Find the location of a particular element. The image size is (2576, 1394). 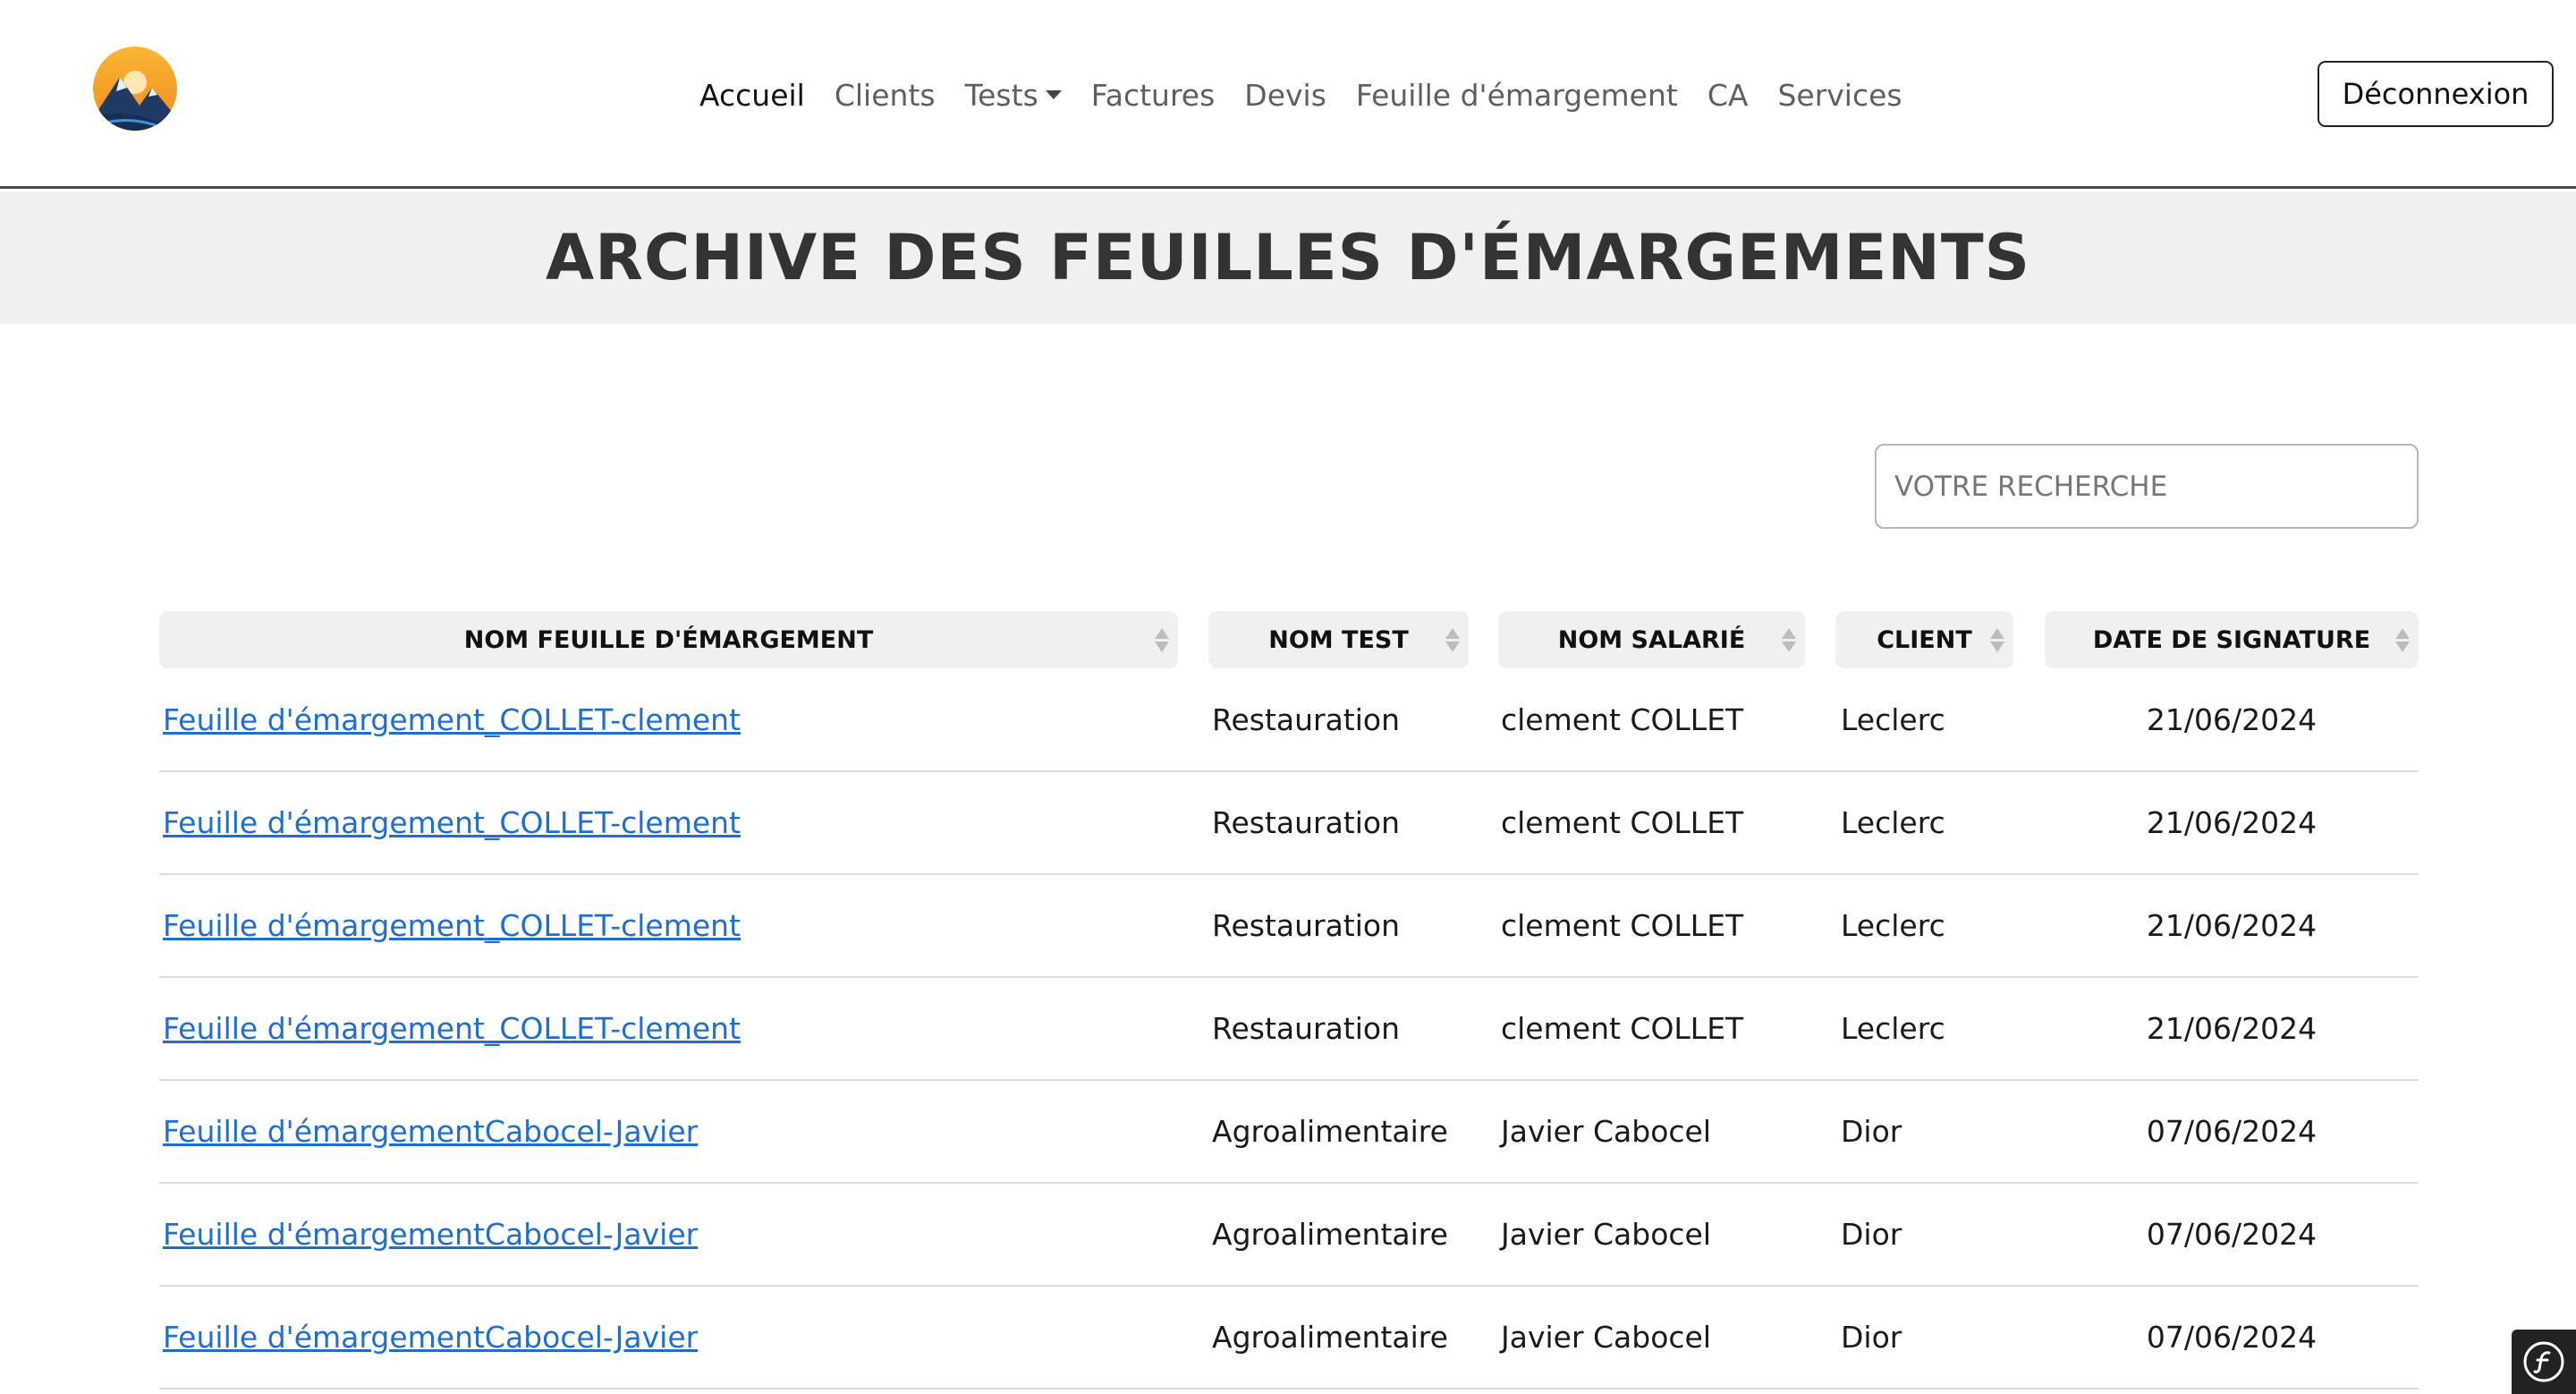

page-title: ARCHIVE DES FEUILLES D'ÉMARGEMENTS is located at coordinates (1288, 257).